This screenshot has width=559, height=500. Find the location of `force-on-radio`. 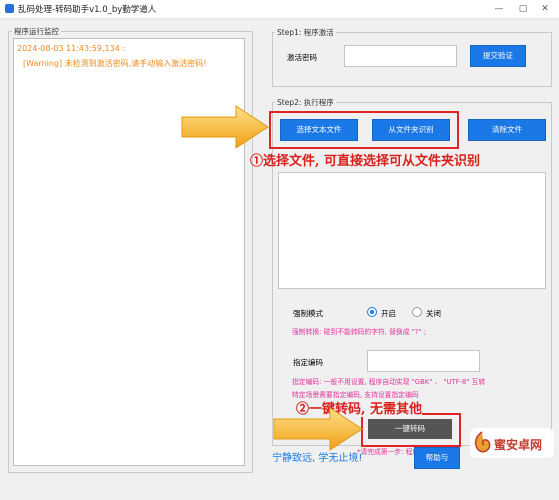

force-on-radio is located at coordinates (372, 312).